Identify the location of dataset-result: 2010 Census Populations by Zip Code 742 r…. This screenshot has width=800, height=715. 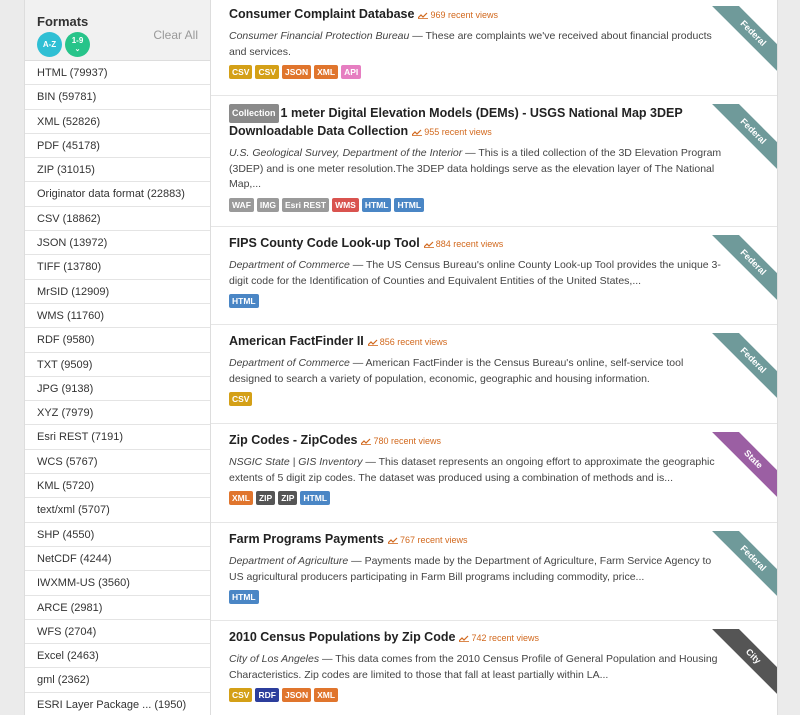
(503, 665).